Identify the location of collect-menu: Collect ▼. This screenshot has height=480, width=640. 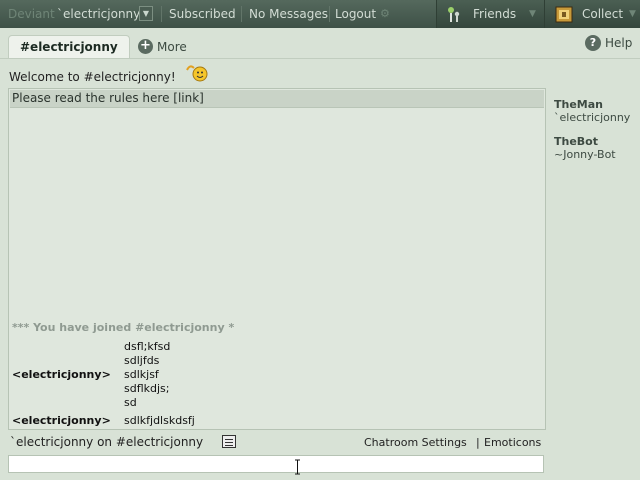
(592, 14).